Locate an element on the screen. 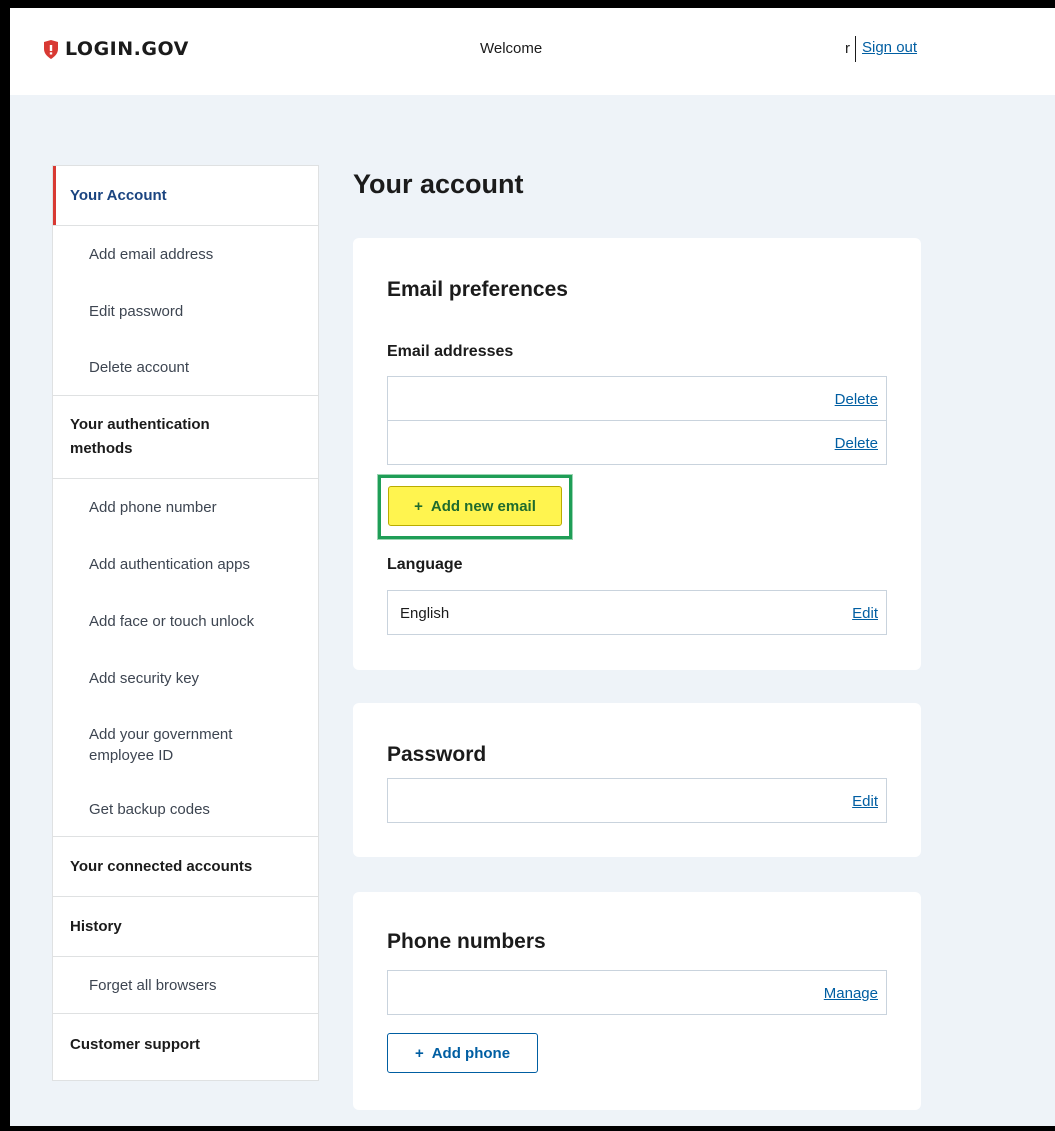 The image size is (1055, 1131). sidebar-item-add-face-or-touch-unlock: Add face or touch unlock is located at coordinates (185, 621).